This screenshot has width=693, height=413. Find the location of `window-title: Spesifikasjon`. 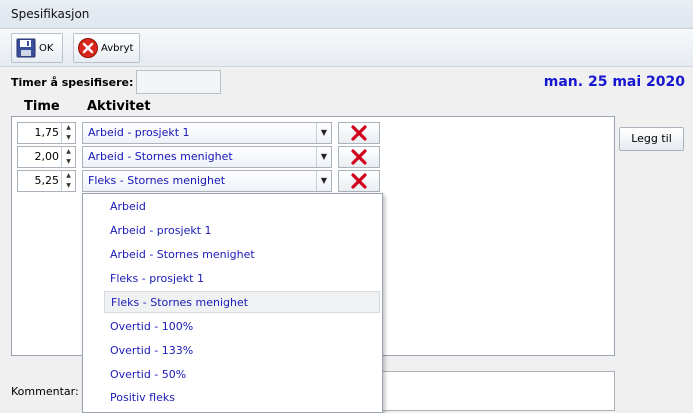

window-title: Spesifikasjon is located at coordinates (50, 14).